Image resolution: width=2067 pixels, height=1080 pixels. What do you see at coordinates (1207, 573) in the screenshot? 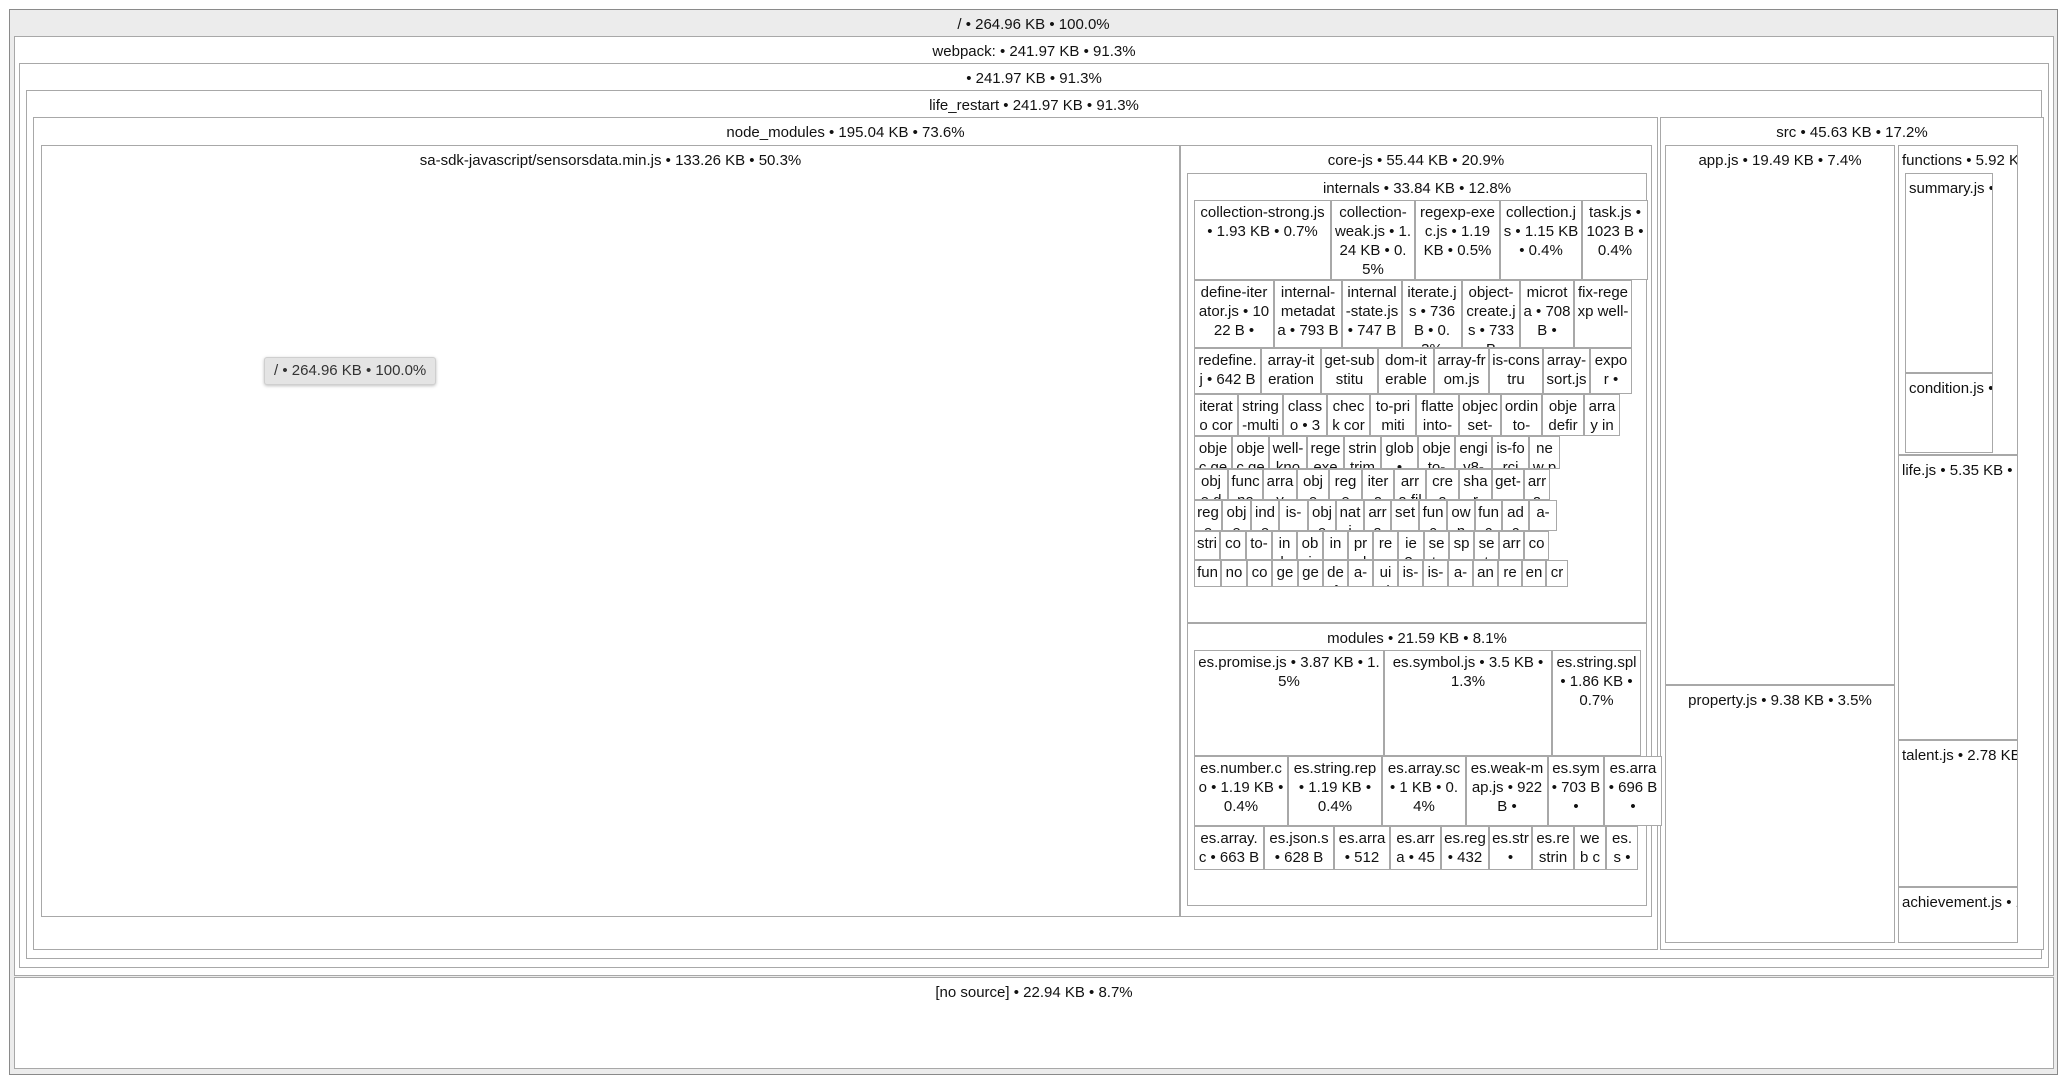
I see `internals-file: fun` at bounding box center [1207, 573].